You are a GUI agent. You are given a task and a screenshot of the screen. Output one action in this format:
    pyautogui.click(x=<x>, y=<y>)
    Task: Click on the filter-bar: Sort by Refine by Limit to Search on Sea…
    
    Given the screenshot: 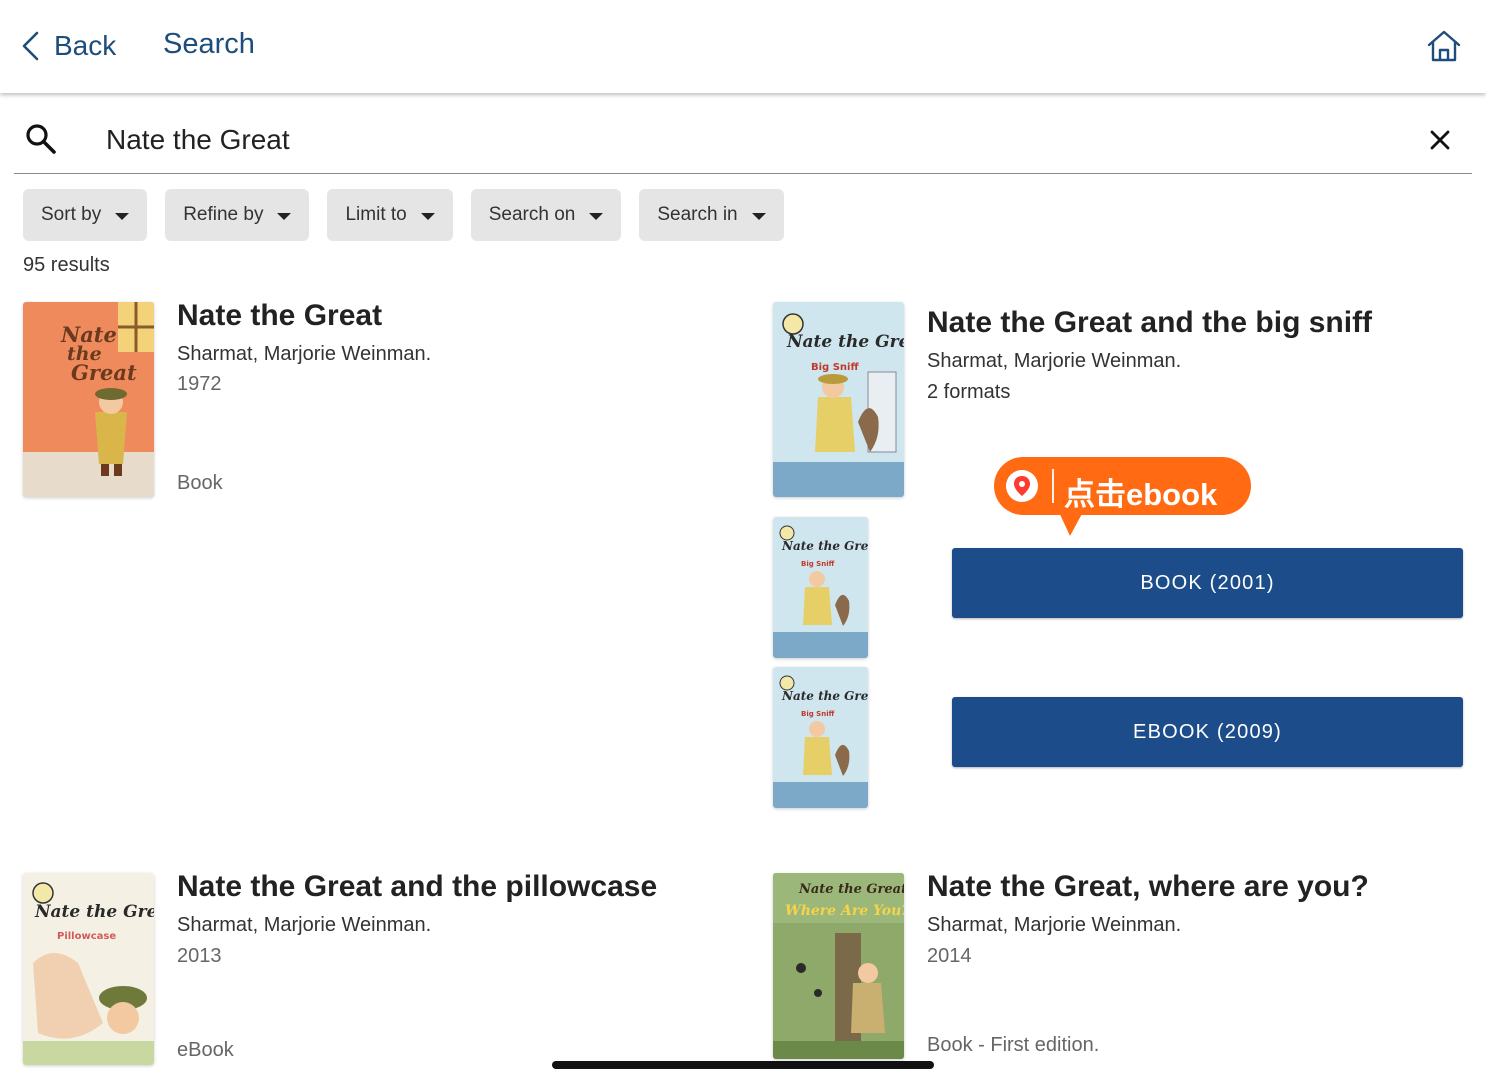 What is the action you would take?
    pyautogui.click(x=403, y=215)
    